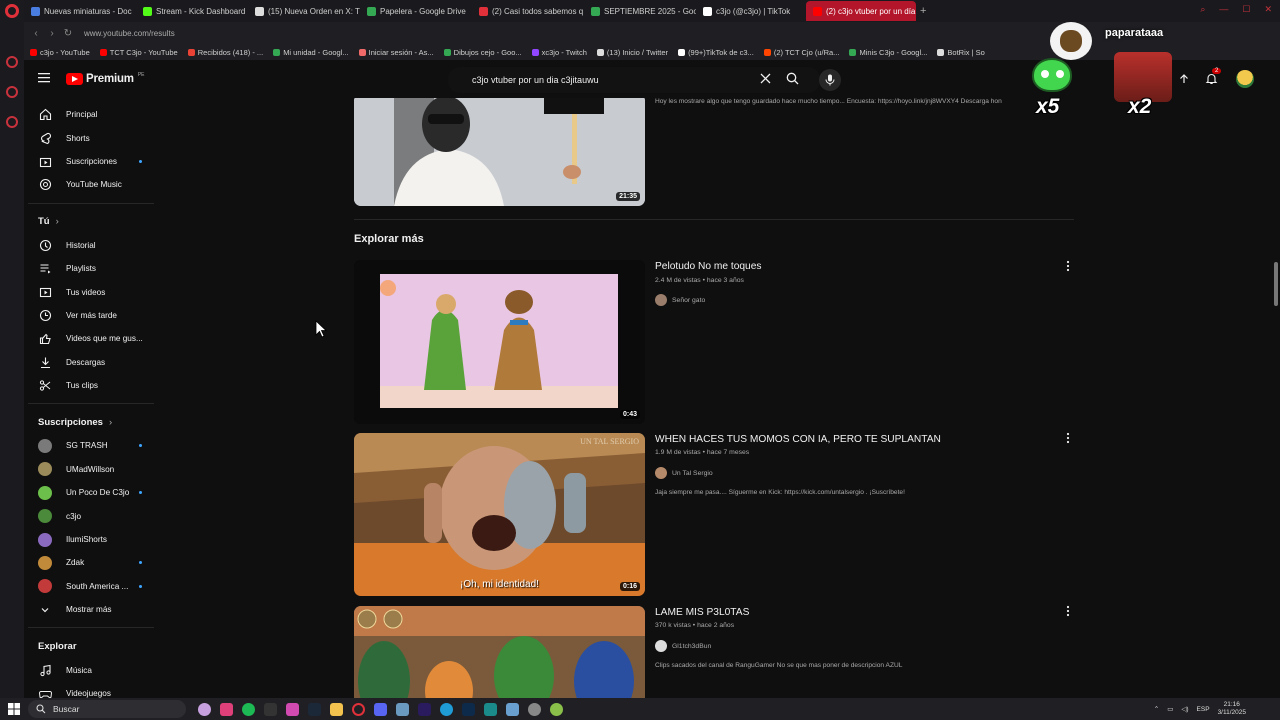  Describe the element at coordinates (336, 709) in the screenshot. I see `file-explorer-icon` at that location.